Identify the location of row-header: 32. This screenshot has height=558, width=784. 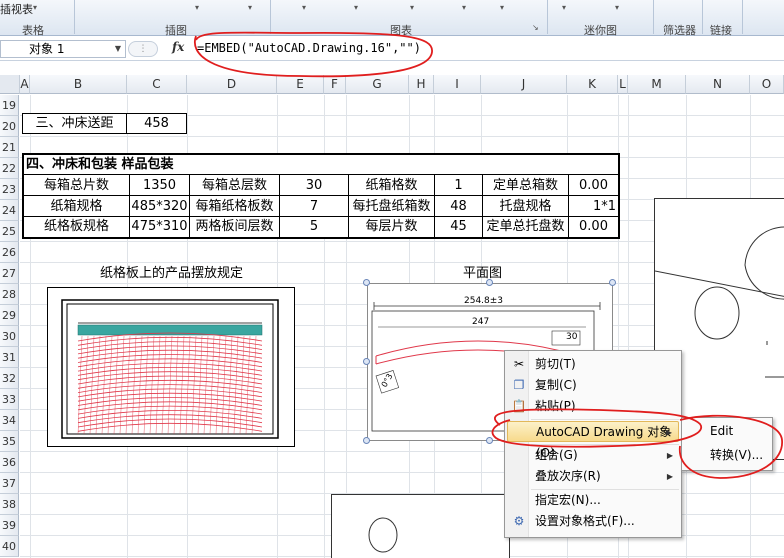
(9, 378).